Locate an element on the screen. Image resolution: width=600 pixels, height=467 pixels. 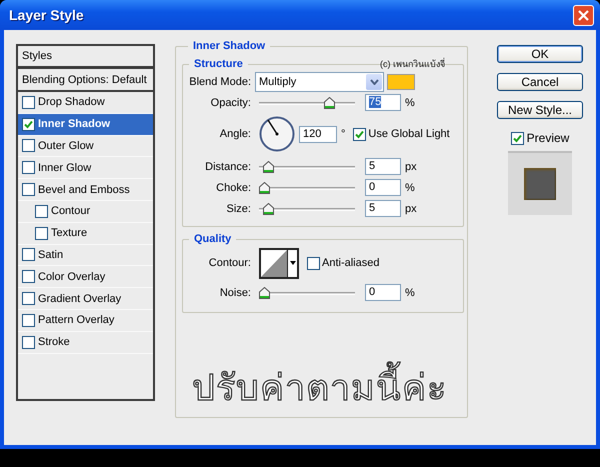
style-label: Inner Shadow is located at coordinates (74, 124).